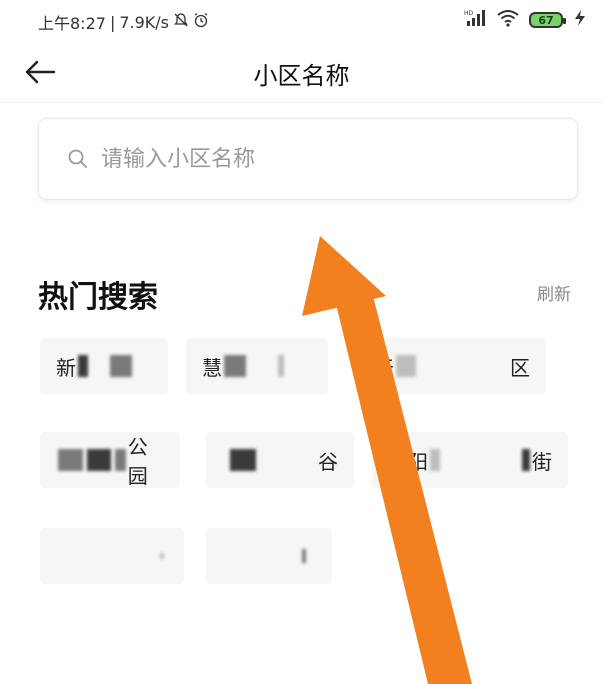  Describe the element at coordinates (469, 13) in the screenshot. I see `svg-text: HD` at that location.